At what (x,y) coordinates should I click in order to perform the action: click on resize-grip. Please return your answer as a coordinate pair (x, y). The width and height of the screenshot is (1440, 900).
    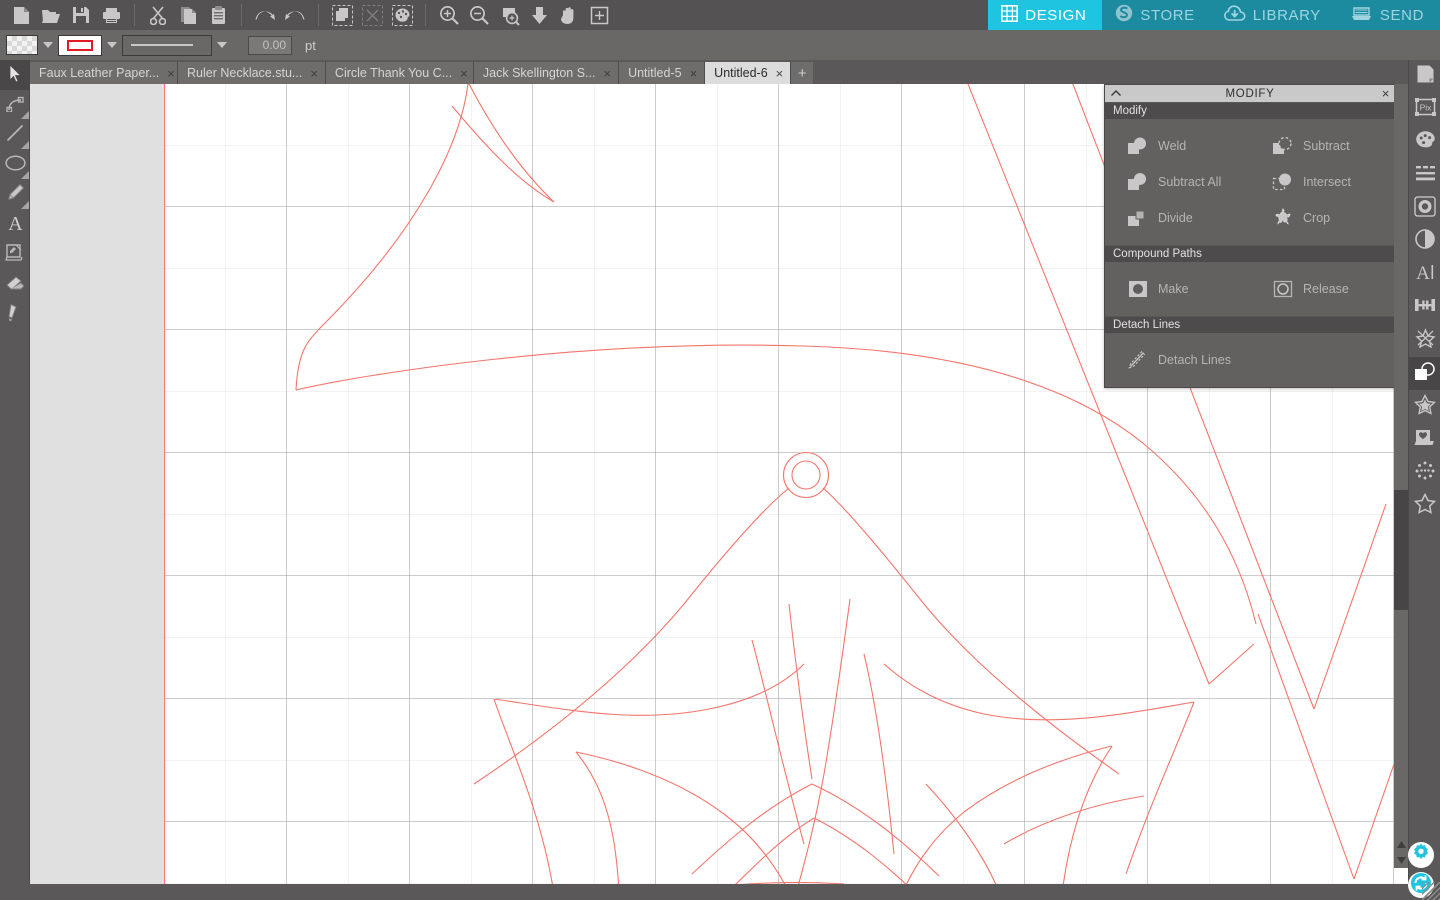
    Looking at the image, I should click on (1431, 891).